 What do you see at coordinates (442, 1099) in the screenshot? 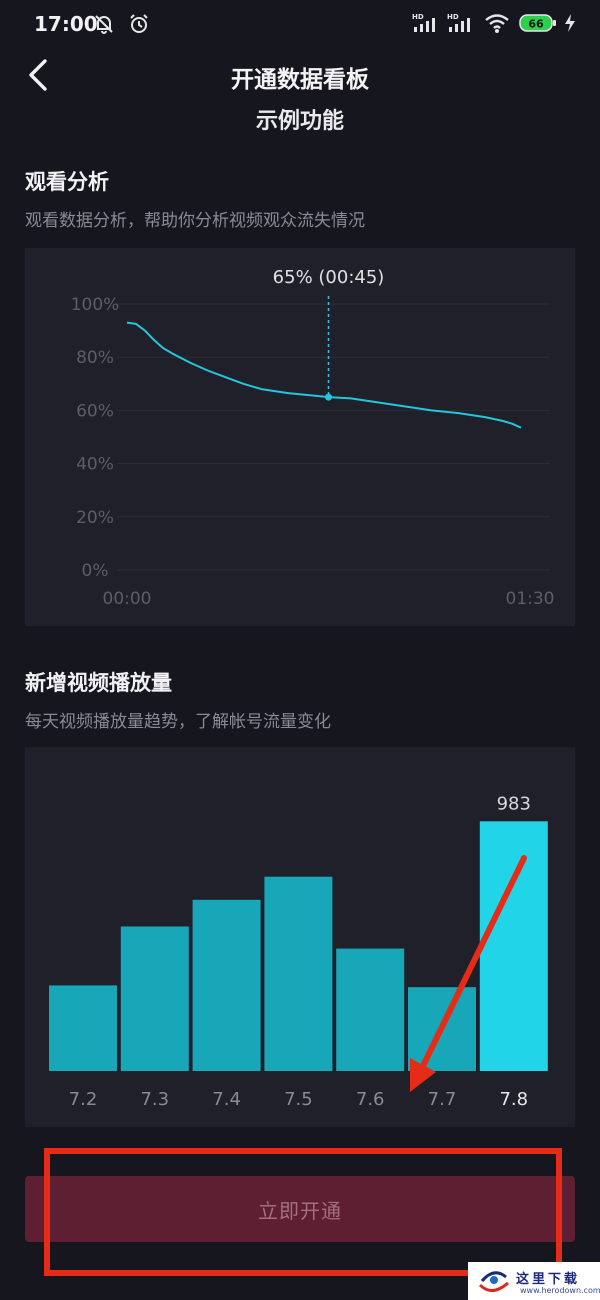
I see `x-tick-label: 7.7` at bounding box center [442, 1099].